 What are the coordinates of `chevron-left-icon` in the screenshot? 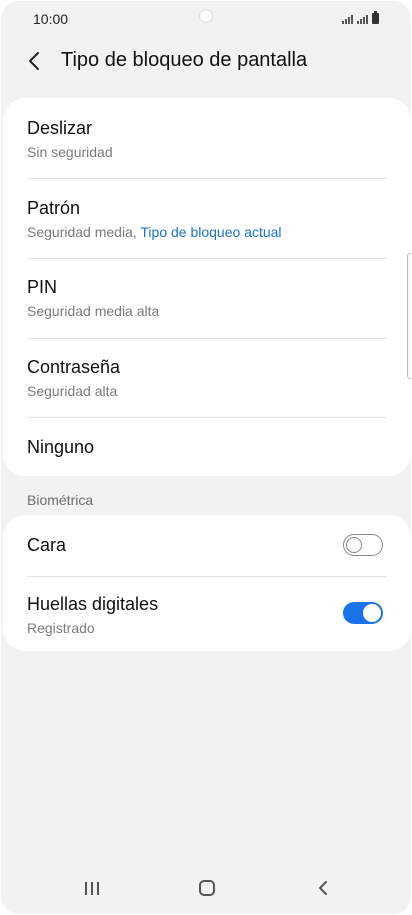 It's located at (34, 61).